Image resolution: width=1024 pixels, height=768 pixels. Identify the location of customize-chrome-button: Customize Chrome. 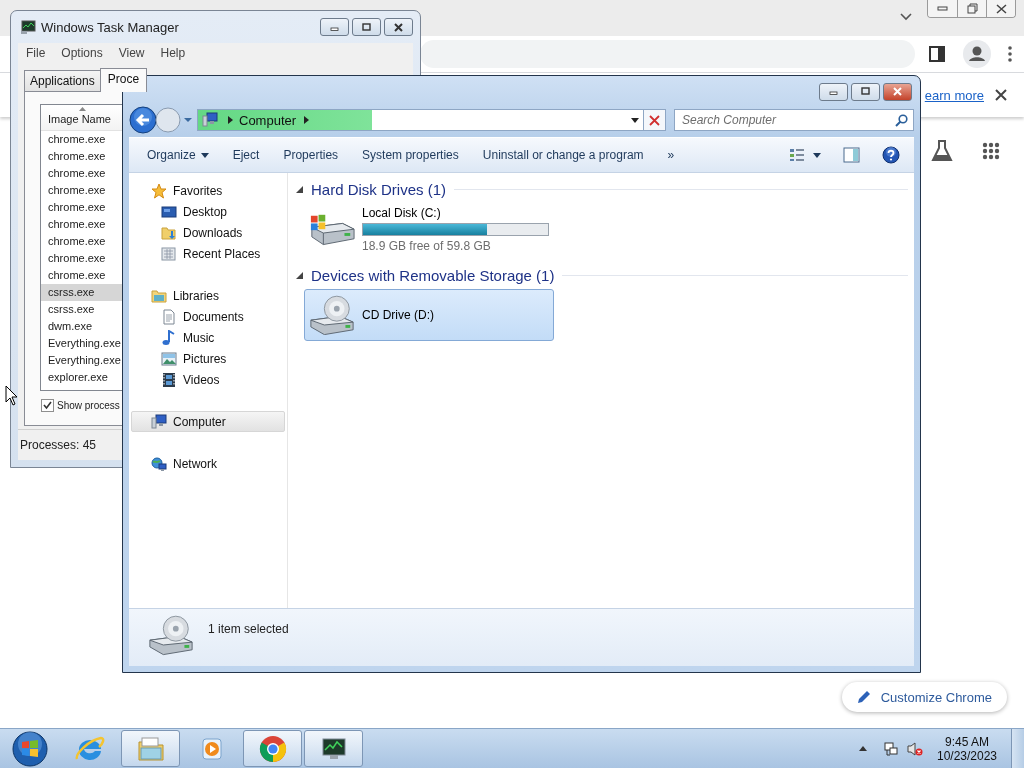
(924, 697).